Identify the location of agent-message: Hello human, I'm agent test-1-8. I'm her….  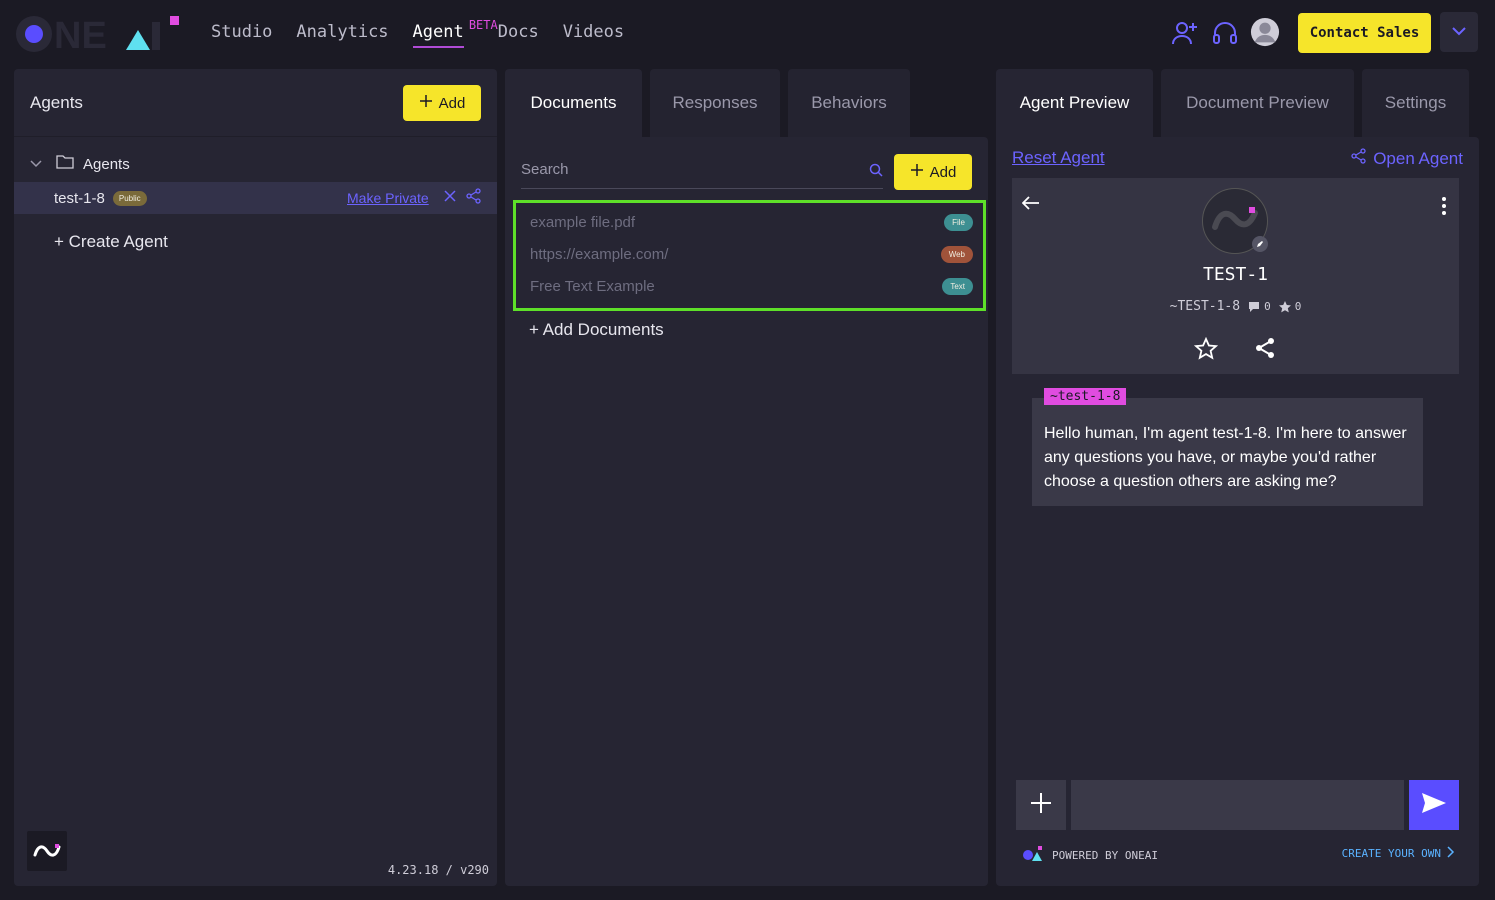
(1227, 452).